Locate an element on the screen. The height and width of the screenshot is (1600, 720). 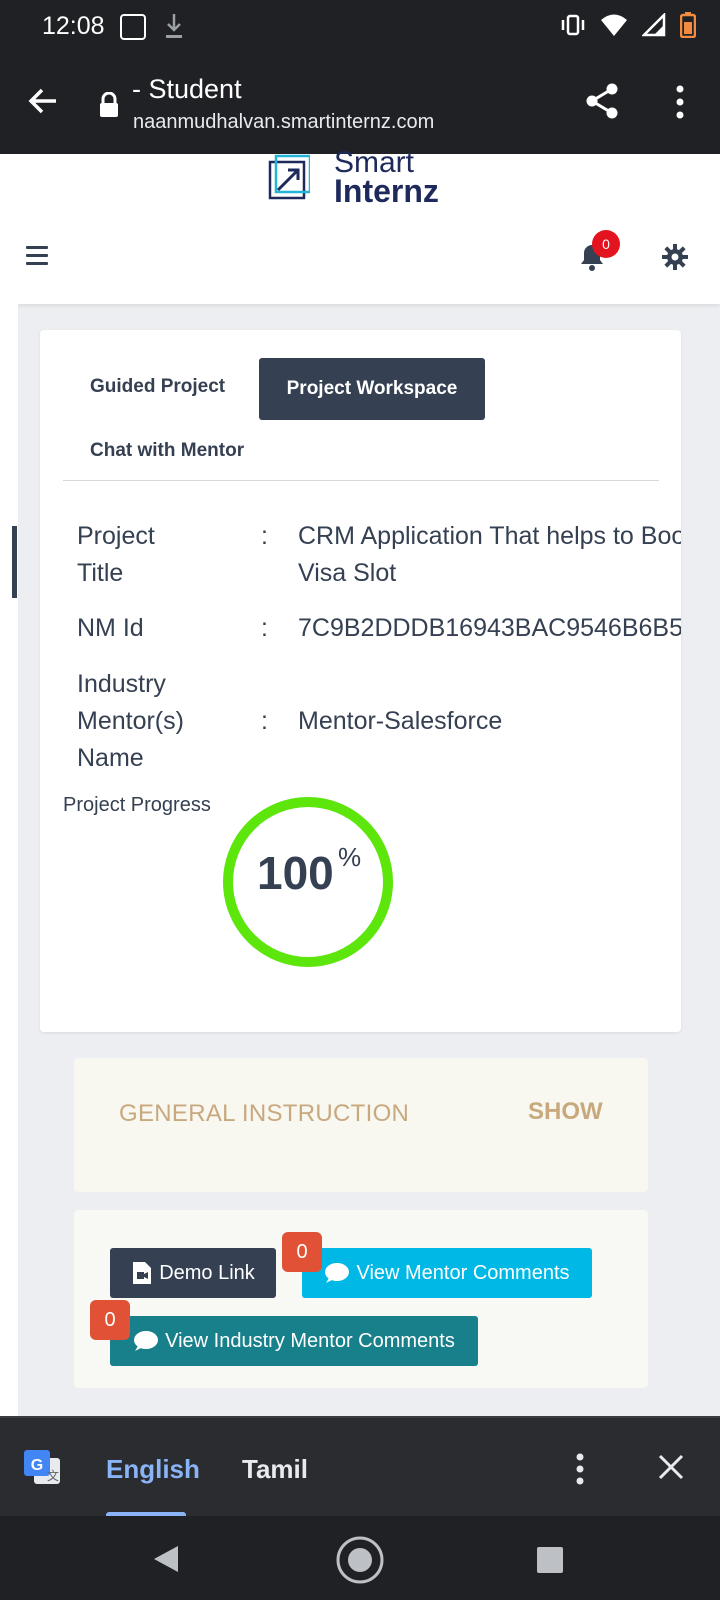
logo-text-internz: Internz is located at coordinates (386, 191).